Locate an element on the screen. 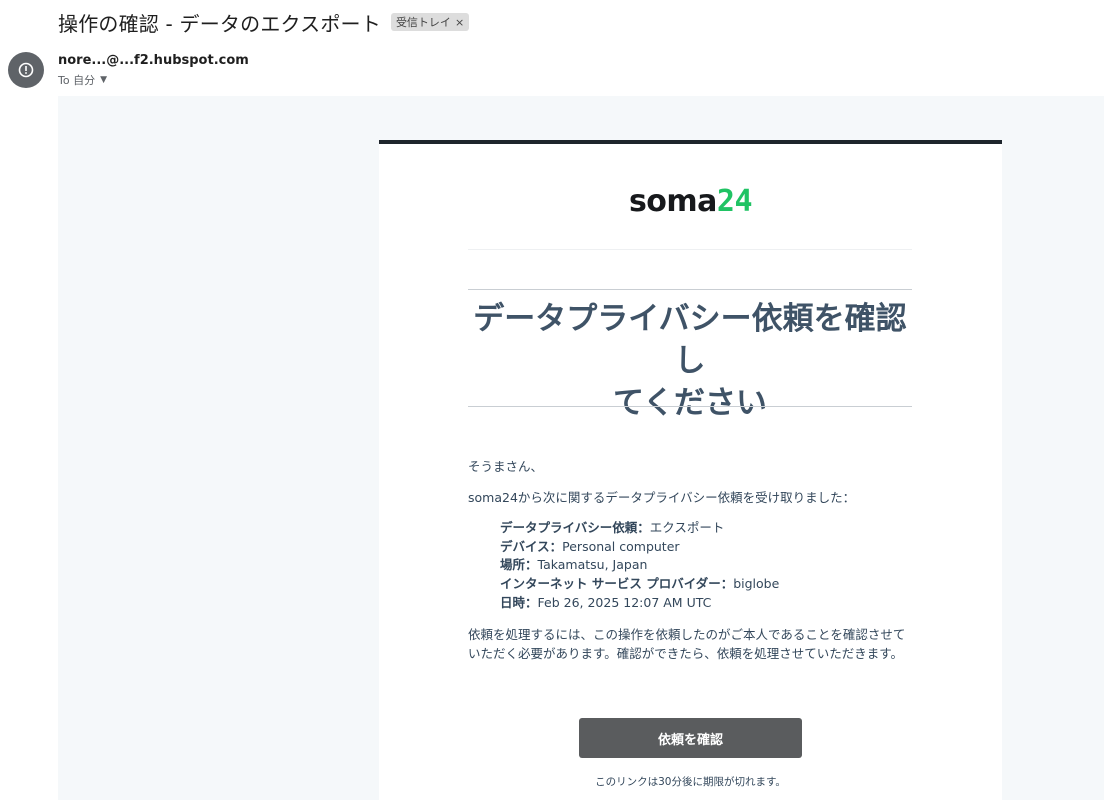 The height and width of the screenshot is (800, 1104). subject-row: 操作の確認 - データのエクスポート 受信トレイ × is located at coordinates (264, 22).